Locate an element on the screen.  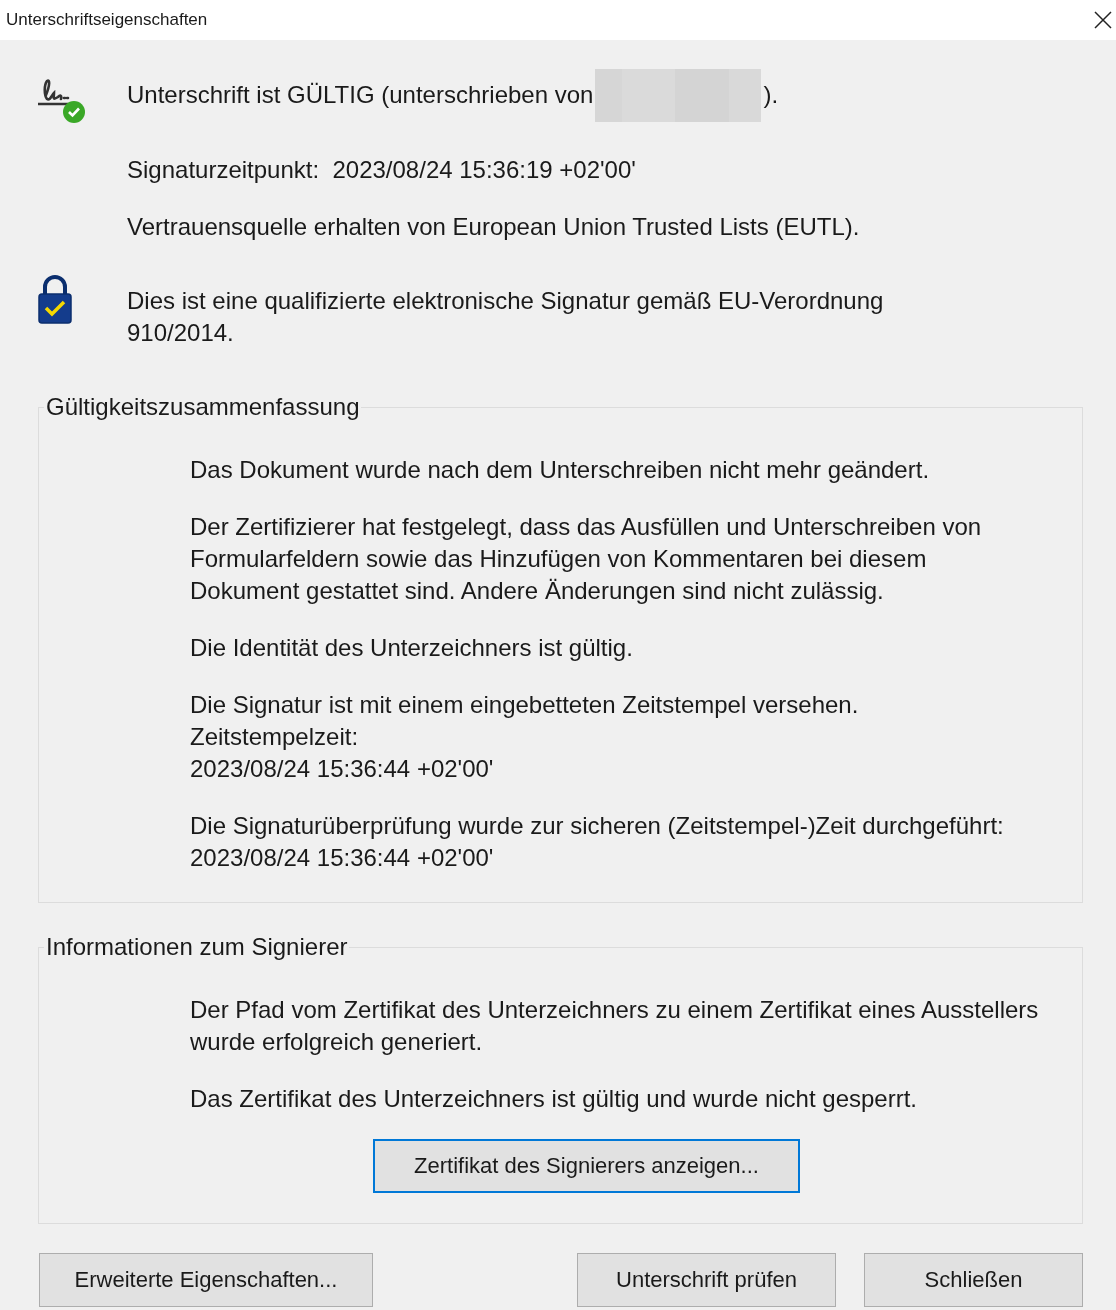
info-paragraph: Der Pfad vom Zertifikat des Unterzeichners zu einem Zertifikat eines Ausstellers wurde erfolgreich generiert. is located at coordinates (615, 1026).